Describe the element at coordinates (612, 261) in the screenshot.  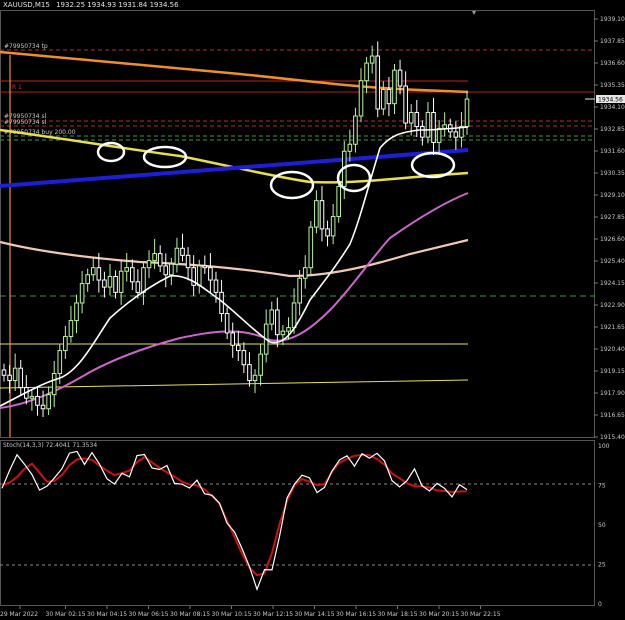
I see `price-tick-label: 1925.40` at that location.